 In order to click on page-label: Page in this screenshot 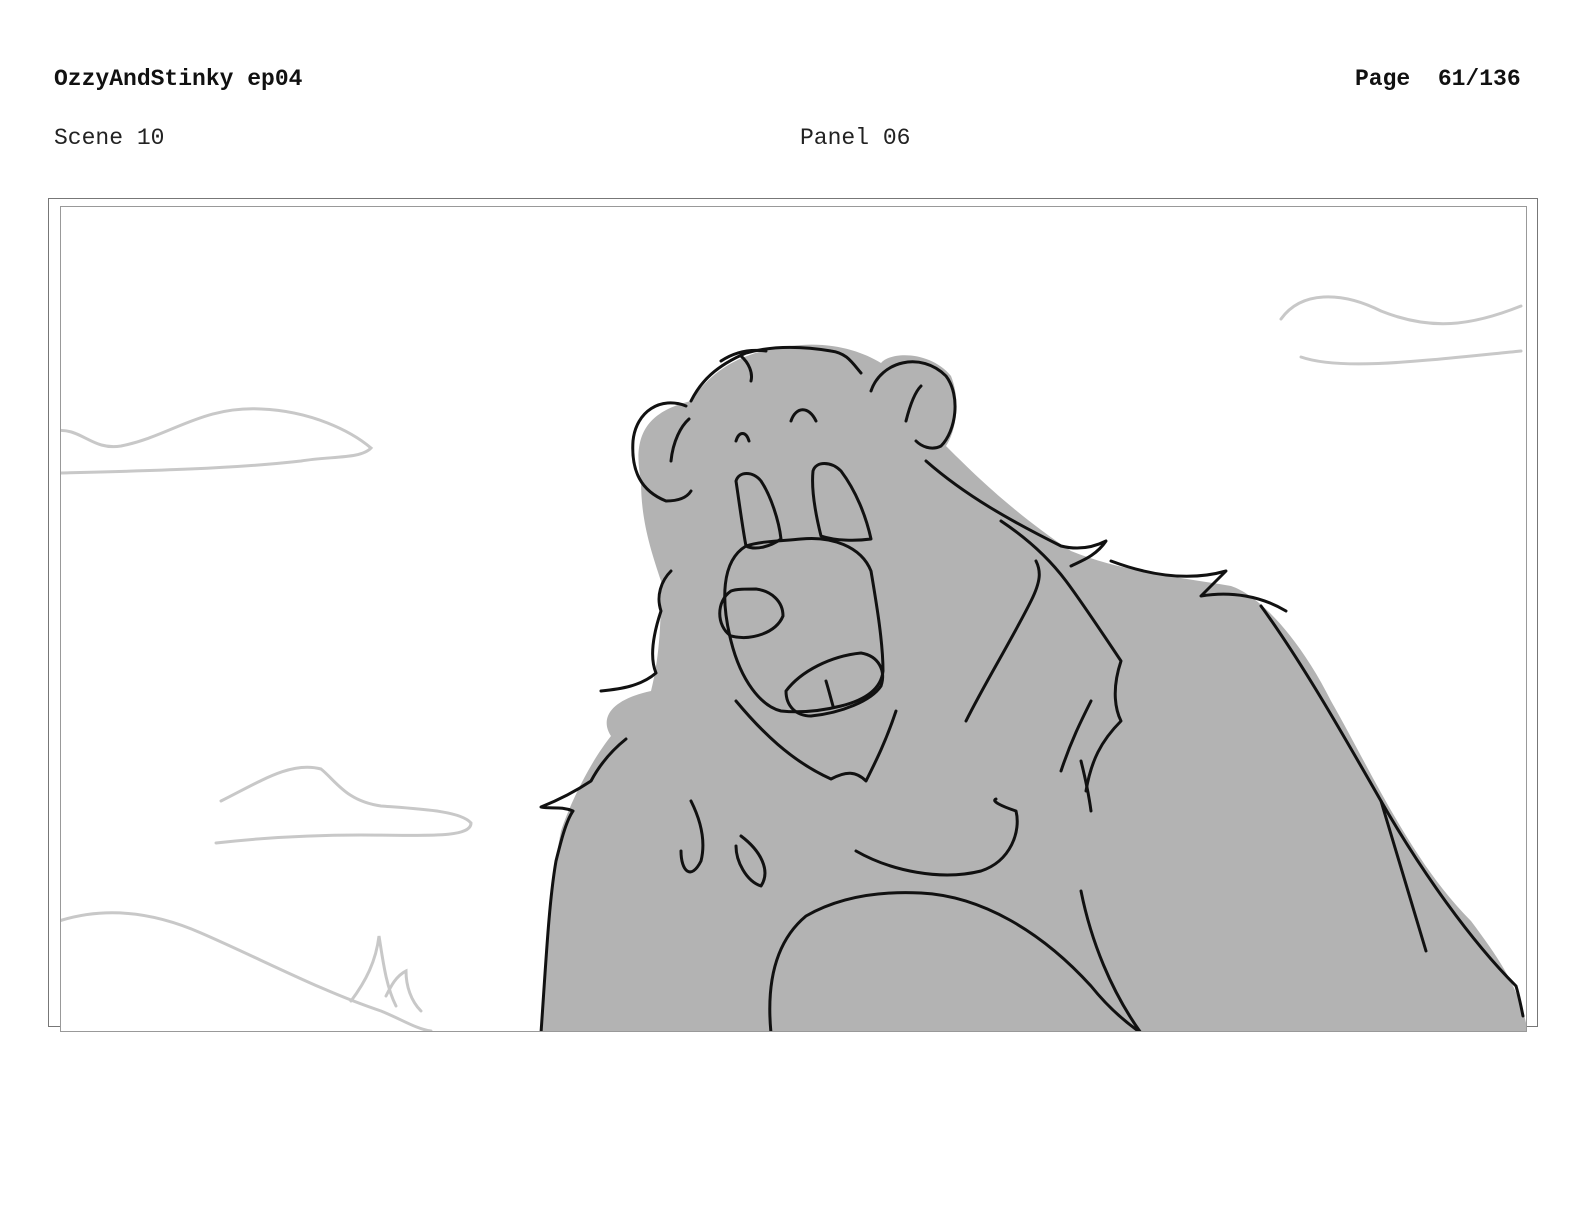, I will do `click(1383, 79)`.